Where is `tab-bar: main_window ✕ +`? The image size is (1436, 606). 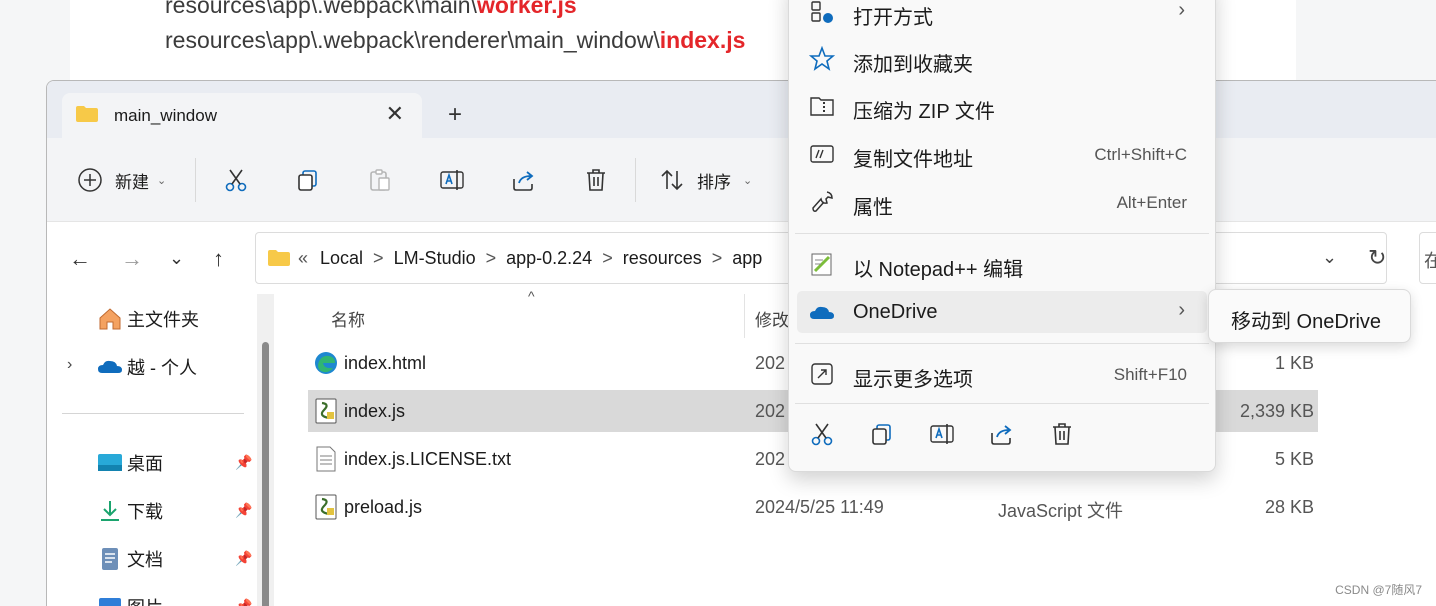 tab-bar: main_window ✕ + is located at coordinates (741, 109).